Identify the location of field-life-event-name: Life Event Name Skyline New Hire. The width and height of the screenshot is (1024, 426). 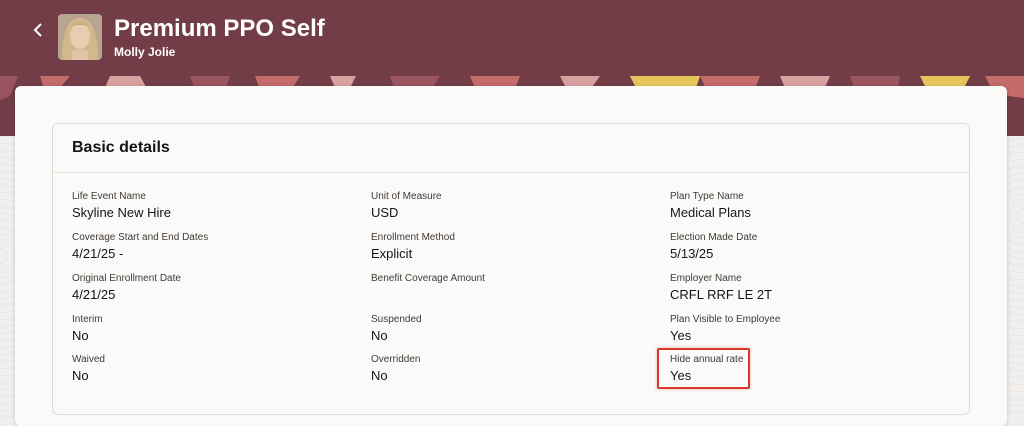
(121, 206).